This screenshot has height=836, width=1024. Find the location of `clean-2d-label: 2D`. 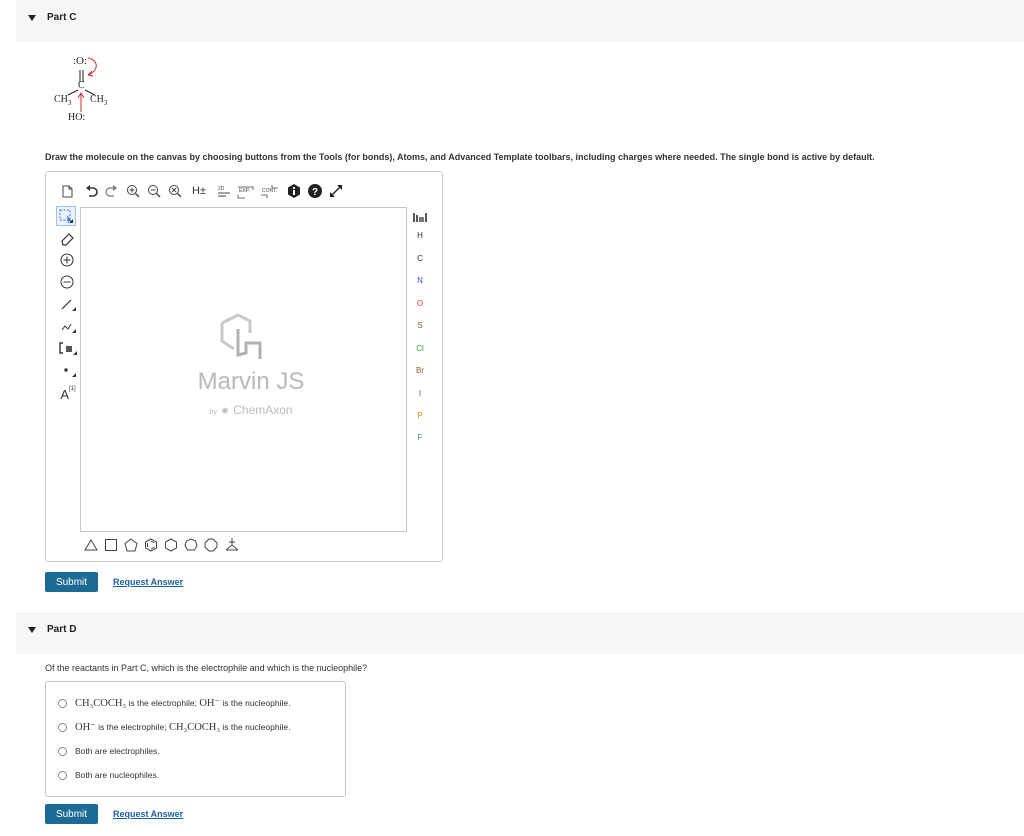

clean-2d-label: 2D is located at coordinates (221, 189).